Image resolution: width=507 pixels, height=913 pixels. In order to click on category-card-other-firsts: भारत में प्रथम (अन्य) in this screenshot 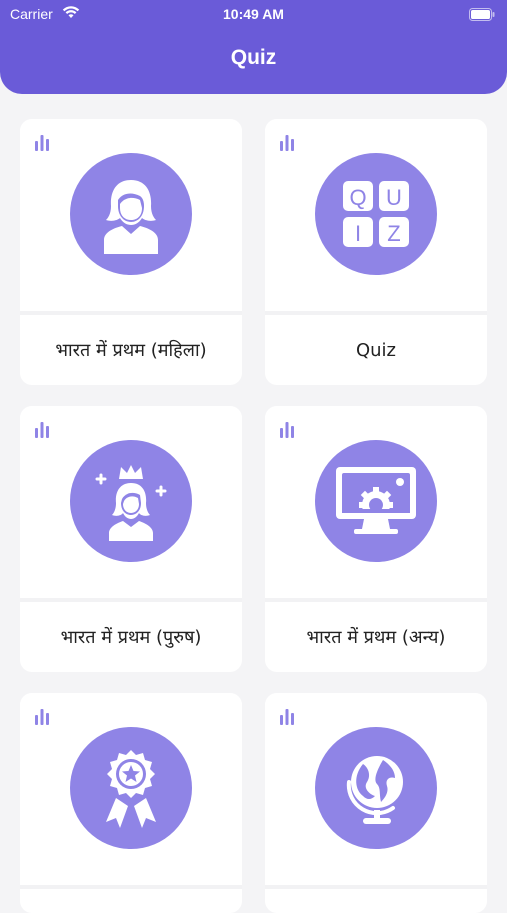, I will do `click(376, 539)`.